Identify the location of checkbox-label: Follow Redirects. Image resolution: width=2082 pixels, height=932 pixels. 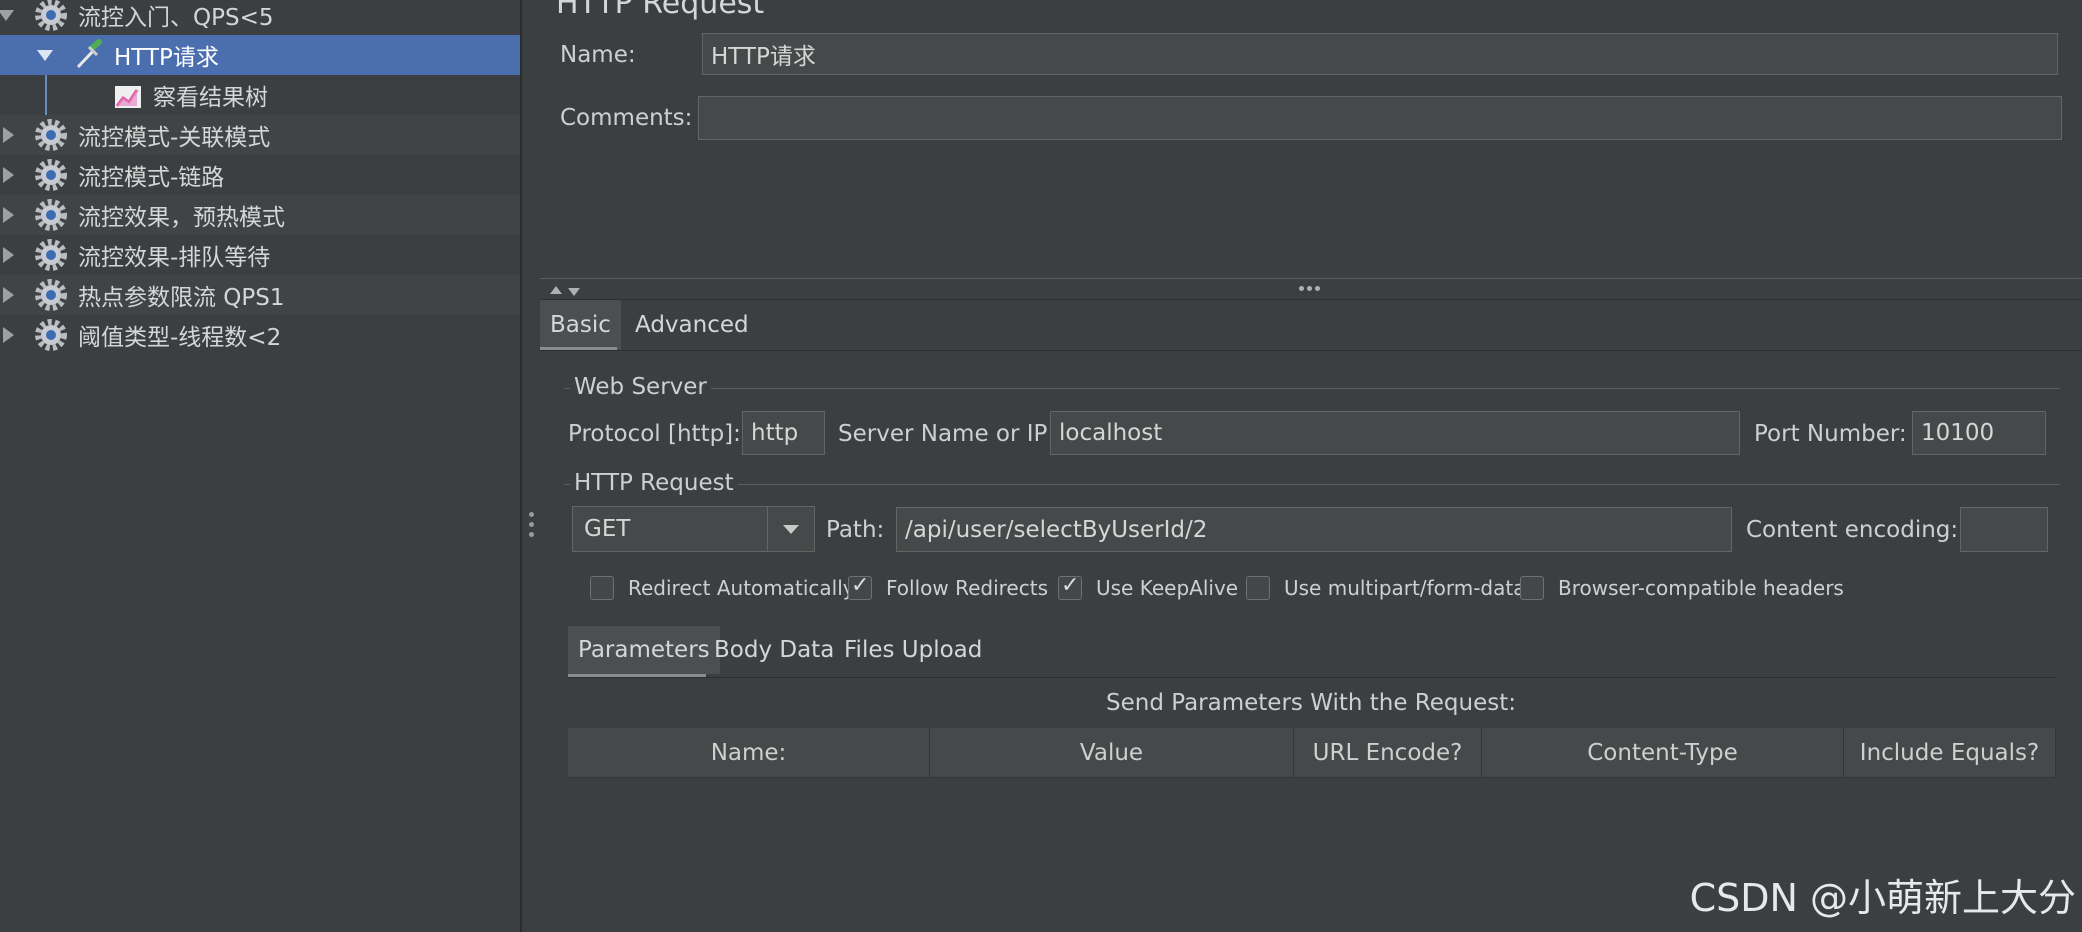
(967, 588).